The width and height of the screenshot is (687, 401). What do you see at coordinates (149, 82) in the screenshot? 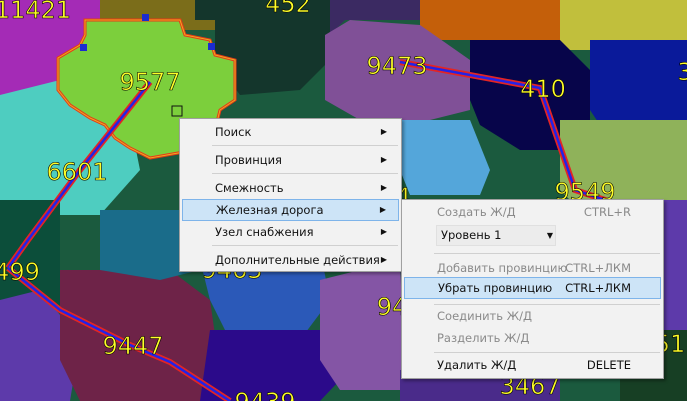
I see `province-label-9577: 9577` at bounding box center [149, 82].